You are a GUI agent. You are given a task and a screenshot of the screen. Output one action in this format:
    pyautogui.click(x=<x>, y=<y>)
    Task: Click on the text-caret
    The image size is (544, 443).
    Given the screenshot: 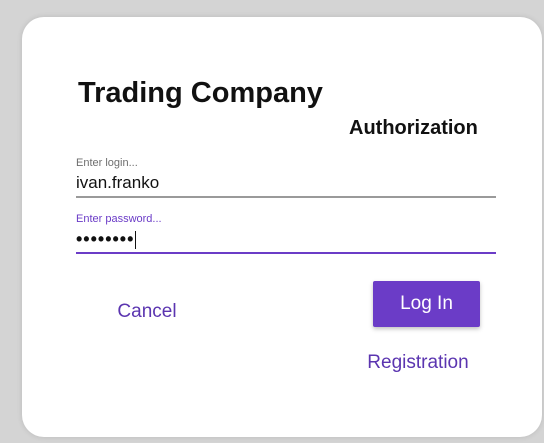 What is the action you would take?
    pyautogui.click(x=136, y=240)
    